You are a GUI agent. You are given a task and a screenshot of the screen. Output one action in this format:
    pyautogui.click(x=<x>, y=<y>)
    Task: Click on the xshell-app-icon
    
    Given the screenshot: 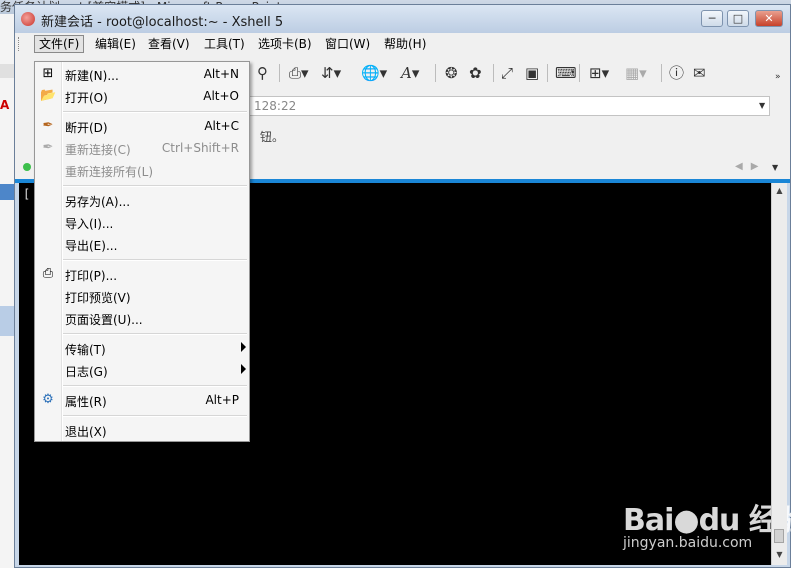 What is the action you would take?
    pyautogui.click(x=28, y=19)
    